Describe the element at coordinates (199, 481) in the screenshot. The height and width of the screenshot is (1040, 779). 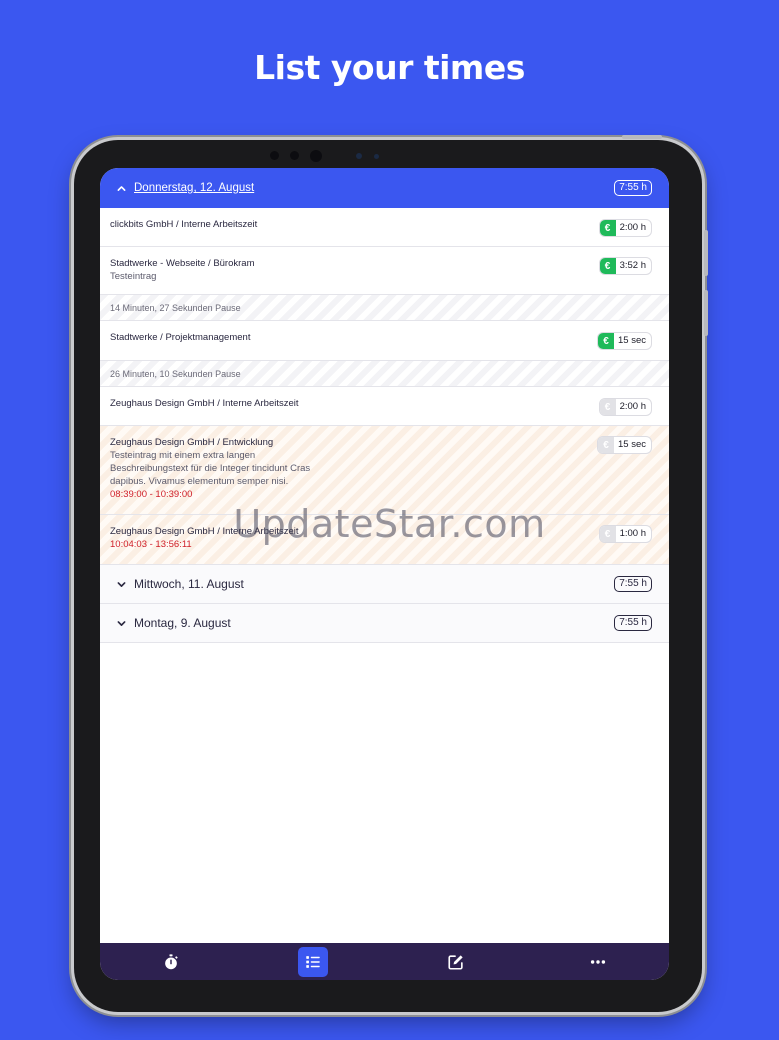
I see `entry-description-line: dapibus. Vivamus elementum semper nisi.` at that location.